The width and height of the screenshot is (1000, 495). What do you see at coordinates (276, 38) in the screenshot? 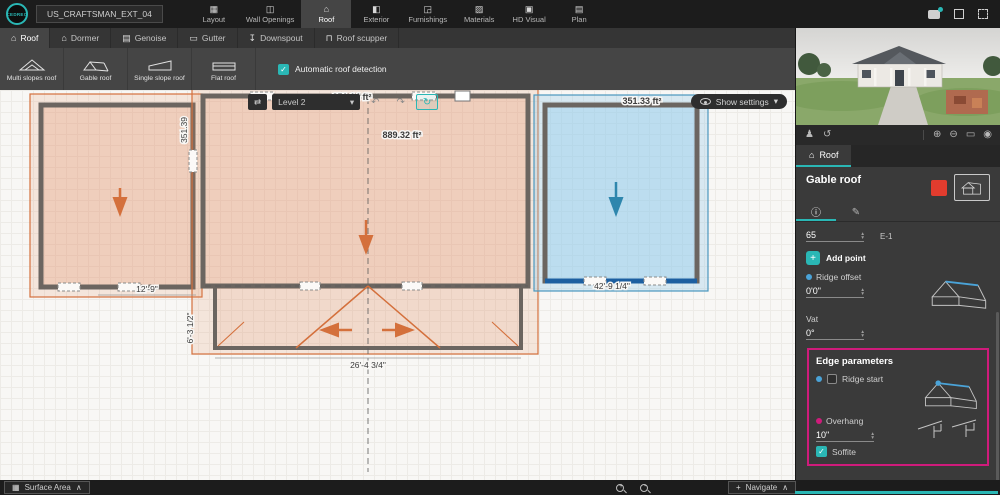
I see `ribbon-tab-downspout: ↧ Downspout` at bounding box center [276, 38].